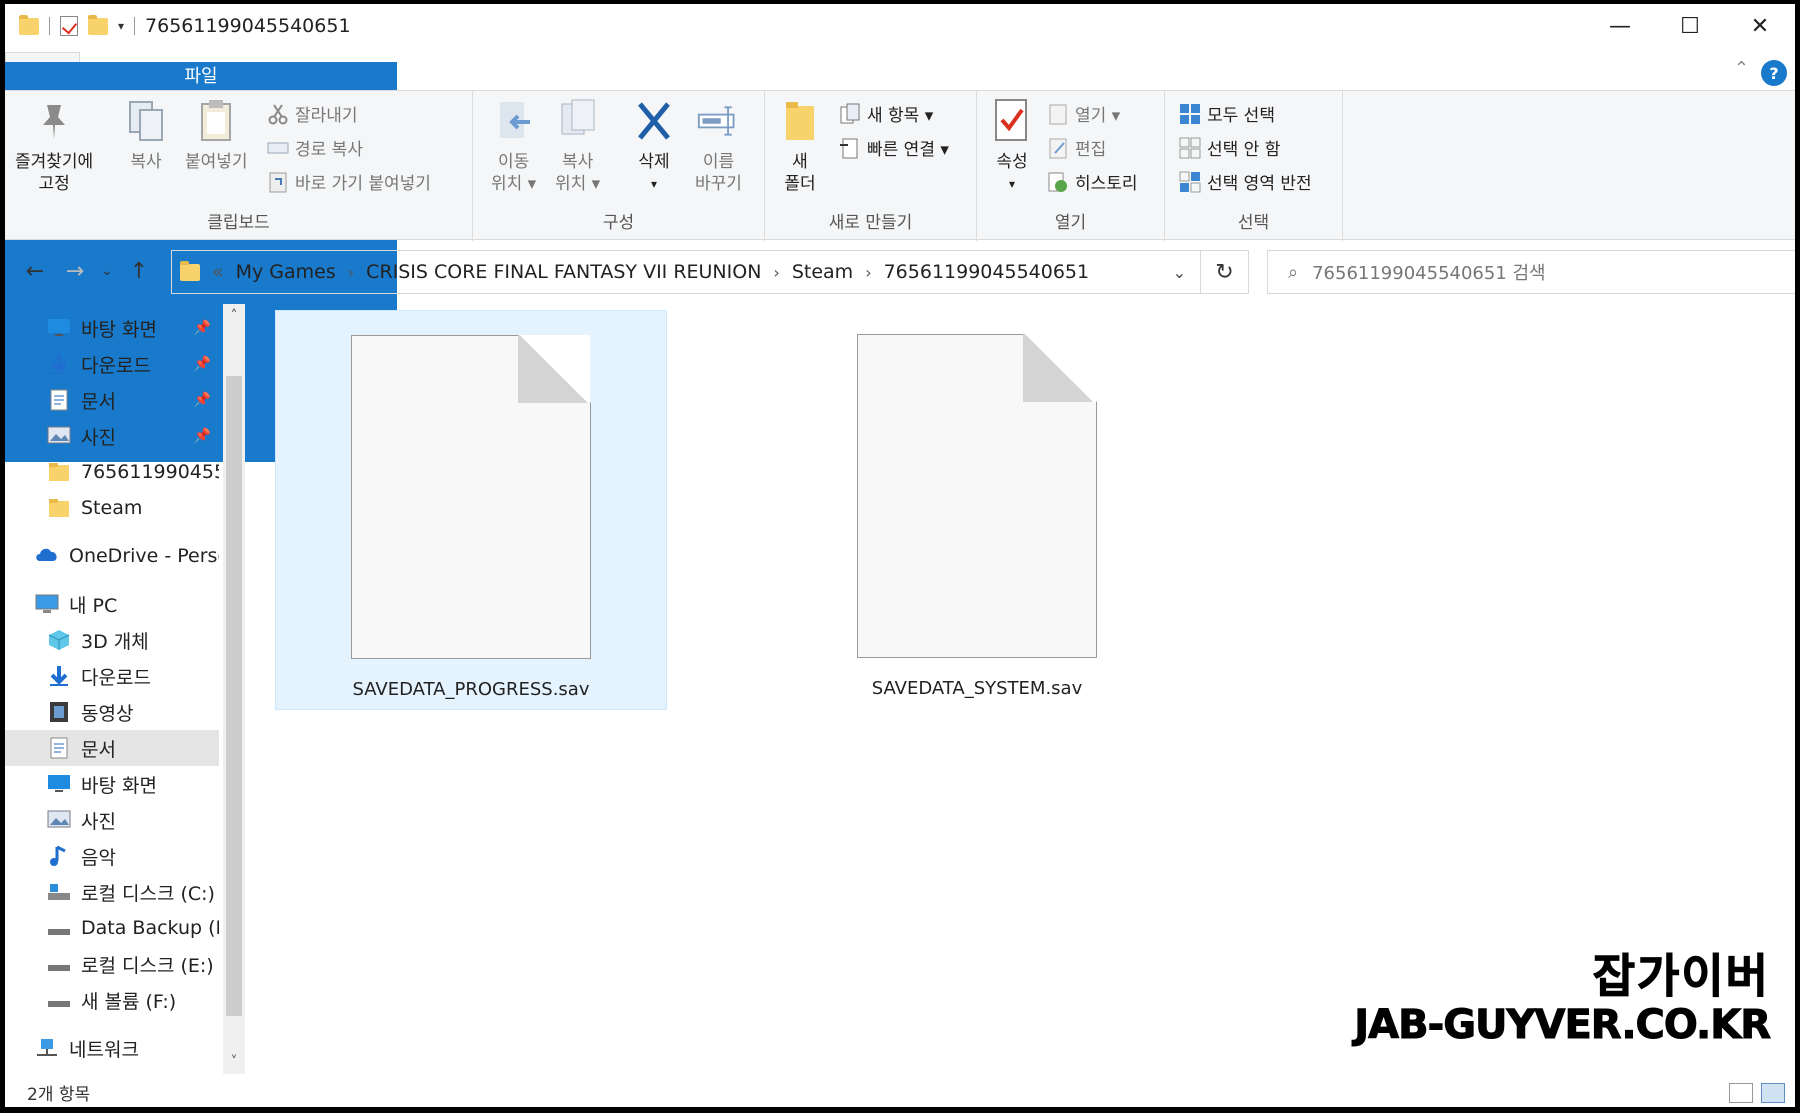  What do you see at coordinates (1083, 113) in the screenshot?
I see `open-button: 열기 ▾` at bounding box center [1083, 113].